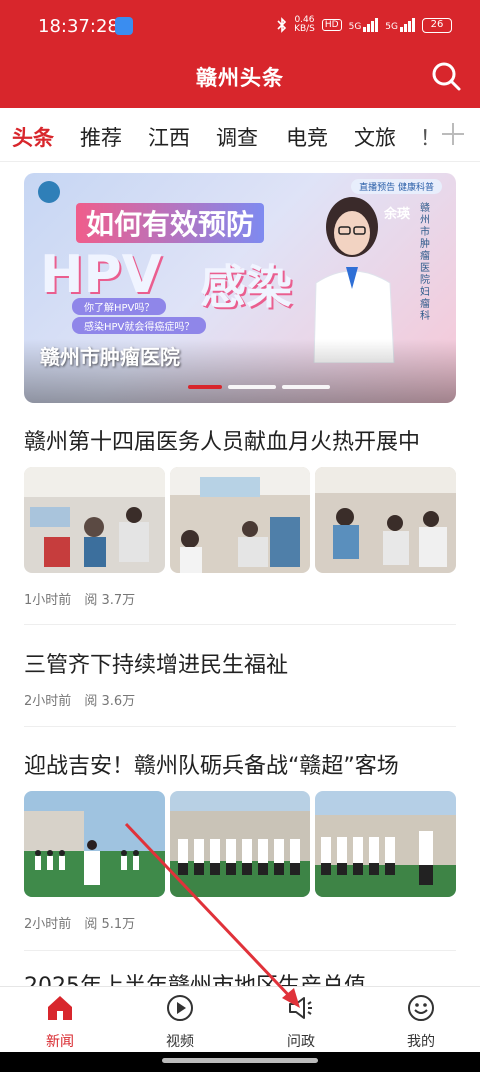 The width and height of the screenshot is (480, 1072). I want to click on tab-mine: 我的, so click(421, 1022).